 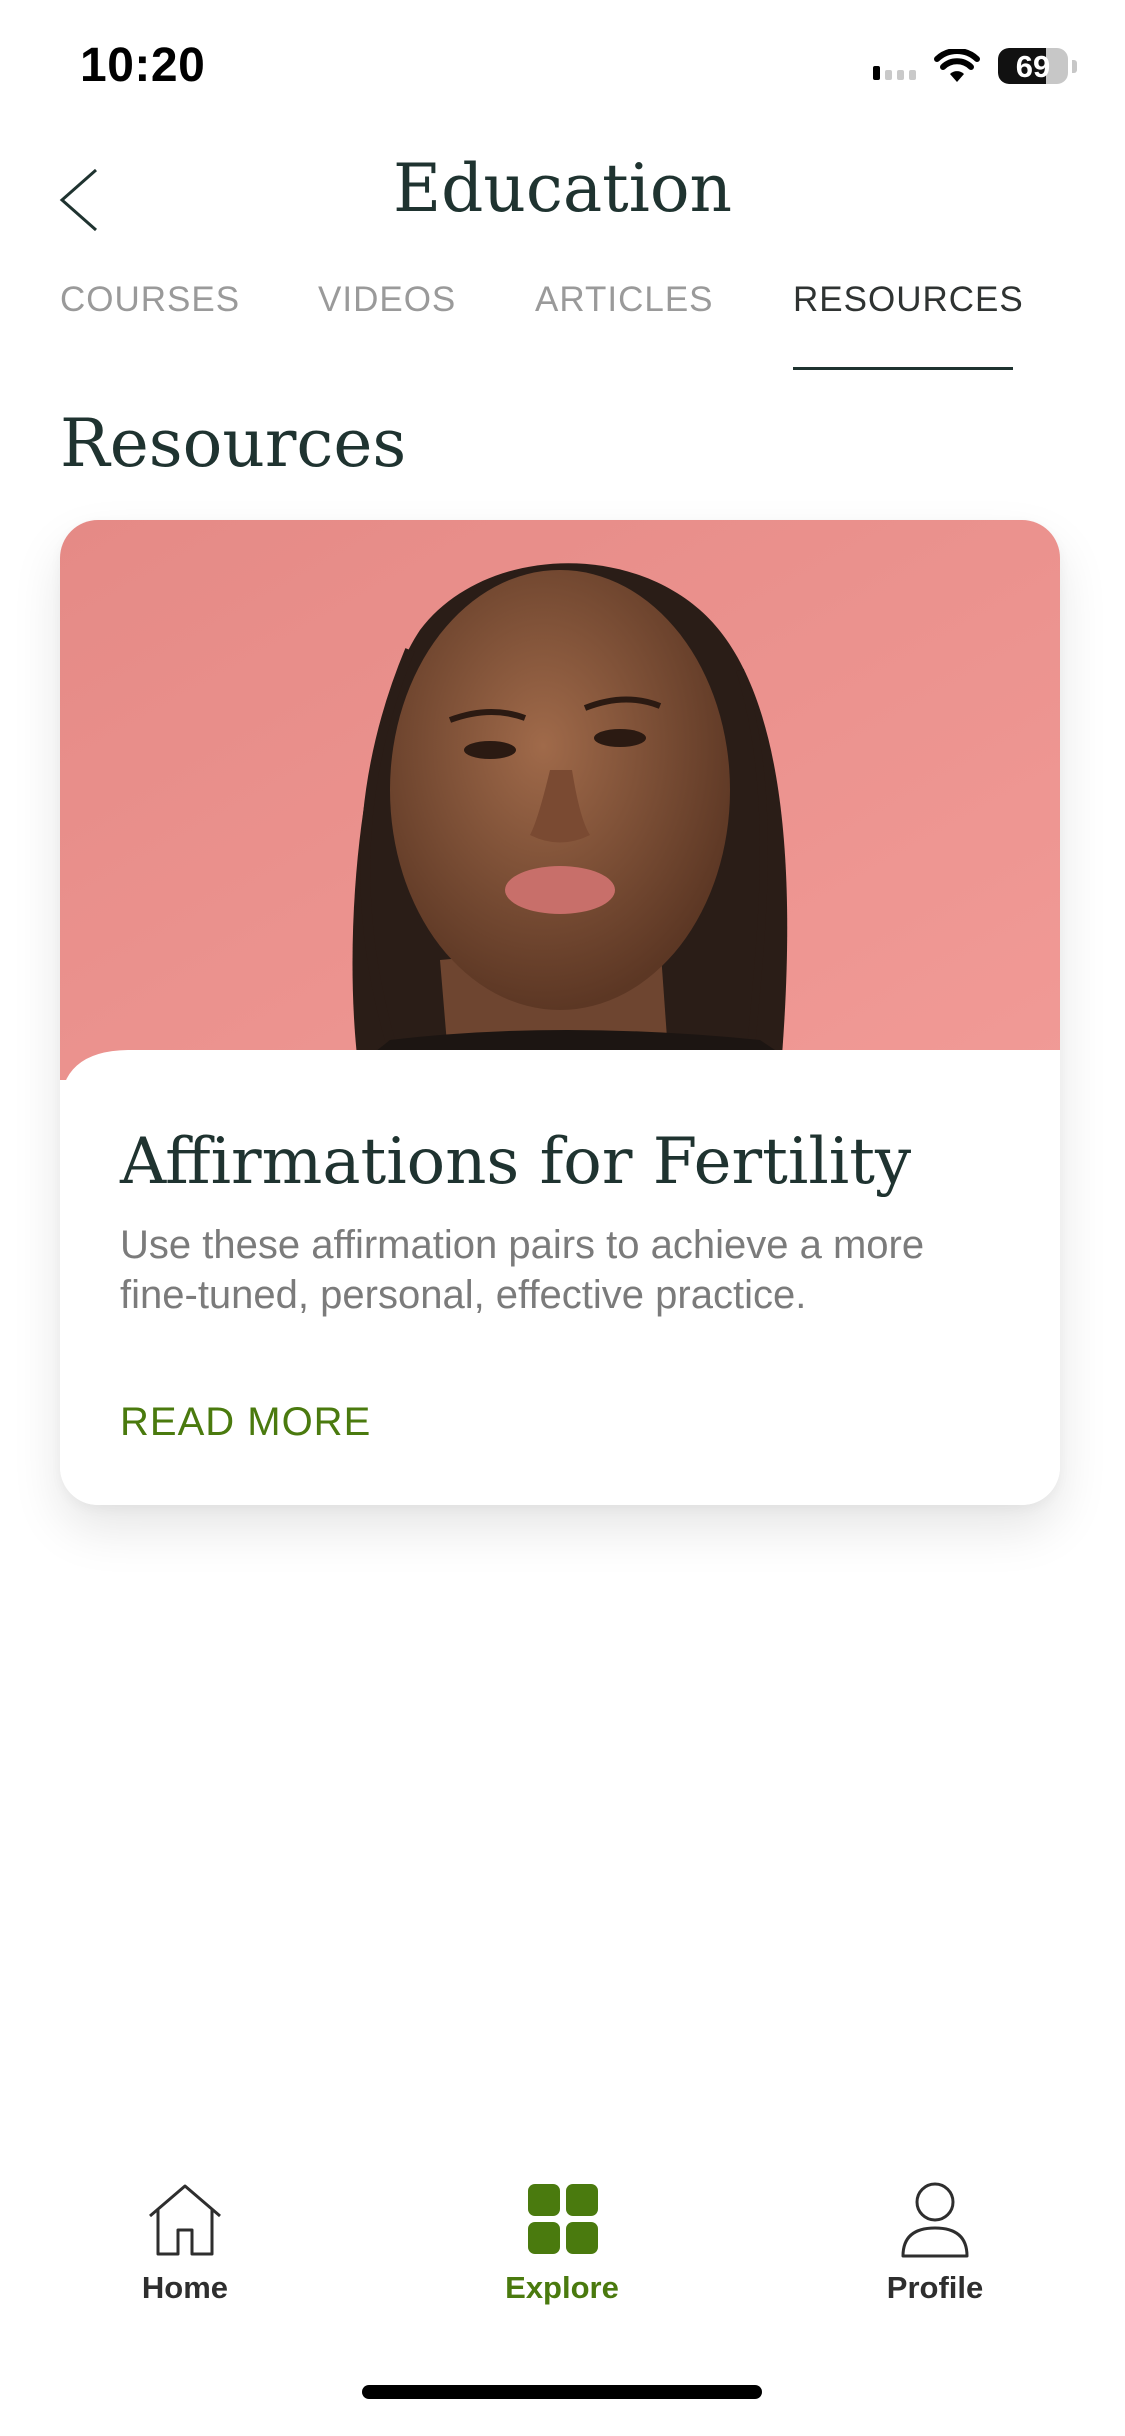 I want to click on active-tab-indicator, so click(x=903, y=368).